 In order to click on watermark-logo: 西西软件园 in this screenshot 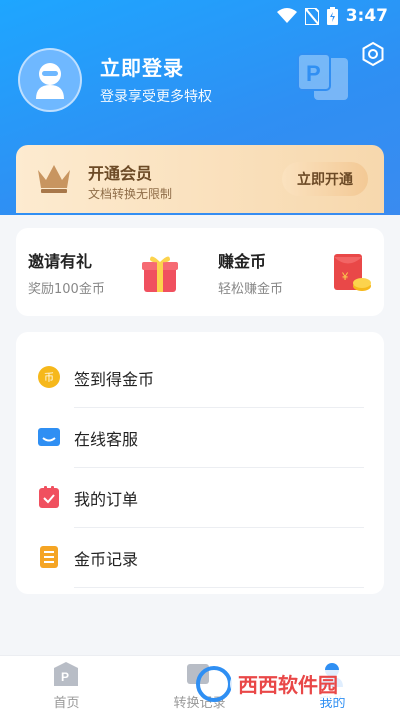, I will do `click(291, 684)`.